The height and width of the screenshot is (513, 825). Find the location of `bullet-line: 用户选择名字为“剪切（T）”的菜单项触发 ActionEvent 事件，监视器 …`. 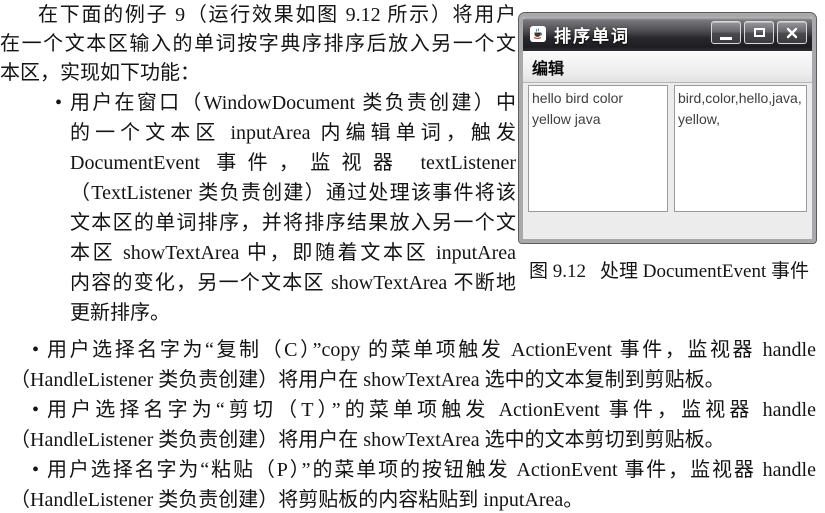

bullet-line: 用户选择名字为“剪切（T）”的菜单项触发 ActionEvent 事件，监视器 … is located at coordinates (431, 410).